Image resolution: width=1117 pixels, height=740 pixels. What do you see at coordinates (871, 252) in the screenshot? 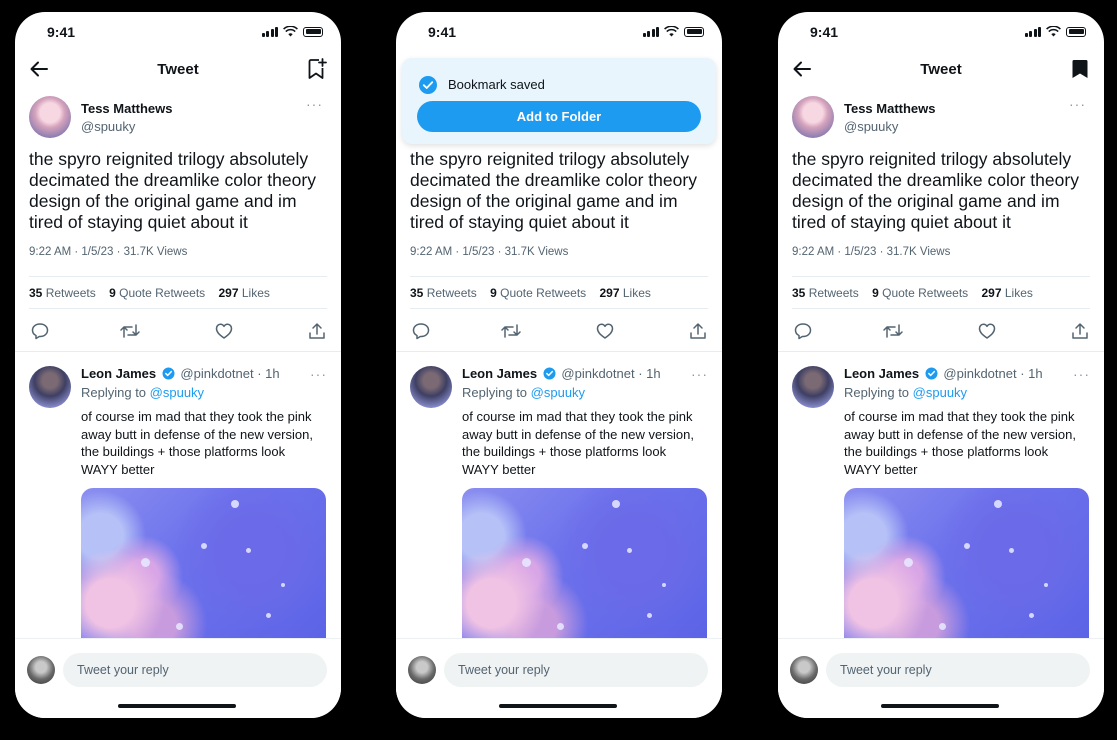
I see `tweet-meta: 9:22 AM · 1/5/23 · 31.7K Views` at bounding box center [871, 252].